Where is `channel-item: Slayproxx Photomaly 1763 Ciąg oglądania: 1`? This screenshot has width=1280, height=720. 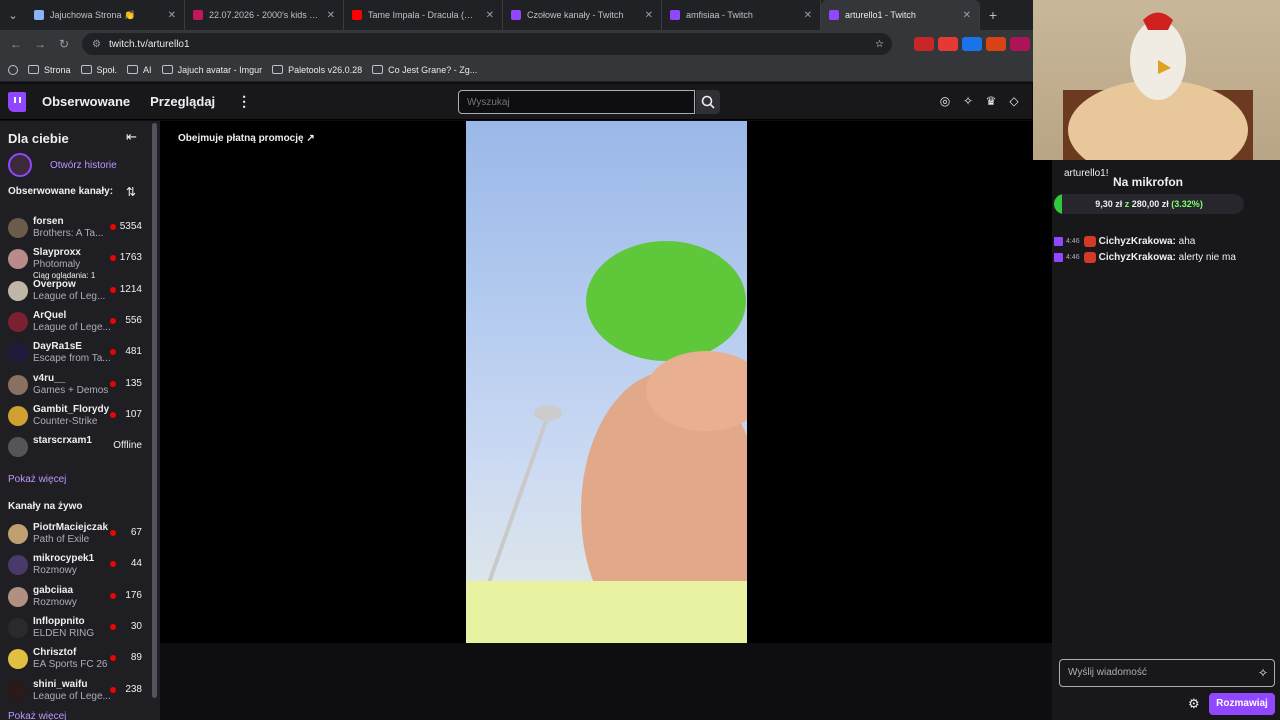 channel-item: Slayproxx Photomaly 1763 Ciąg oglądania: 1 is located at coordinates (78, 263).